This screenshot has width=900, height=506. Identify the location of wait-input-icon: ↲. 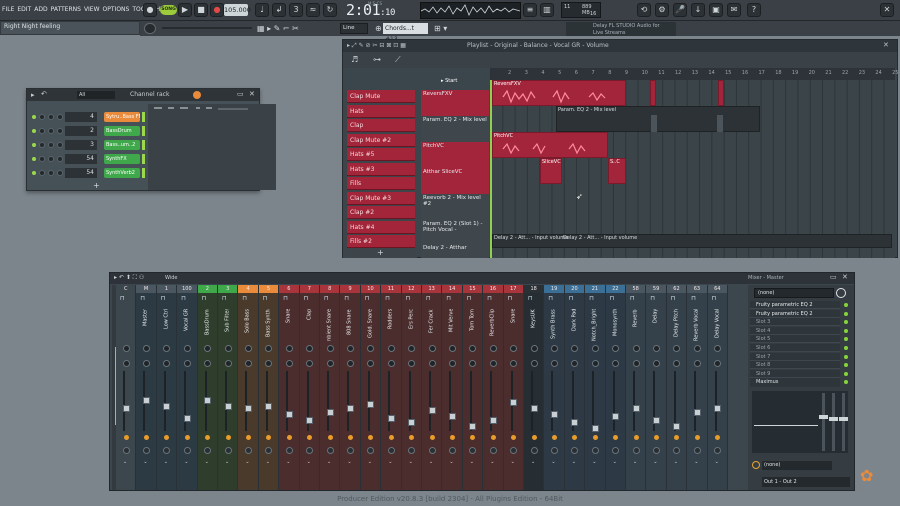
(279, 10).